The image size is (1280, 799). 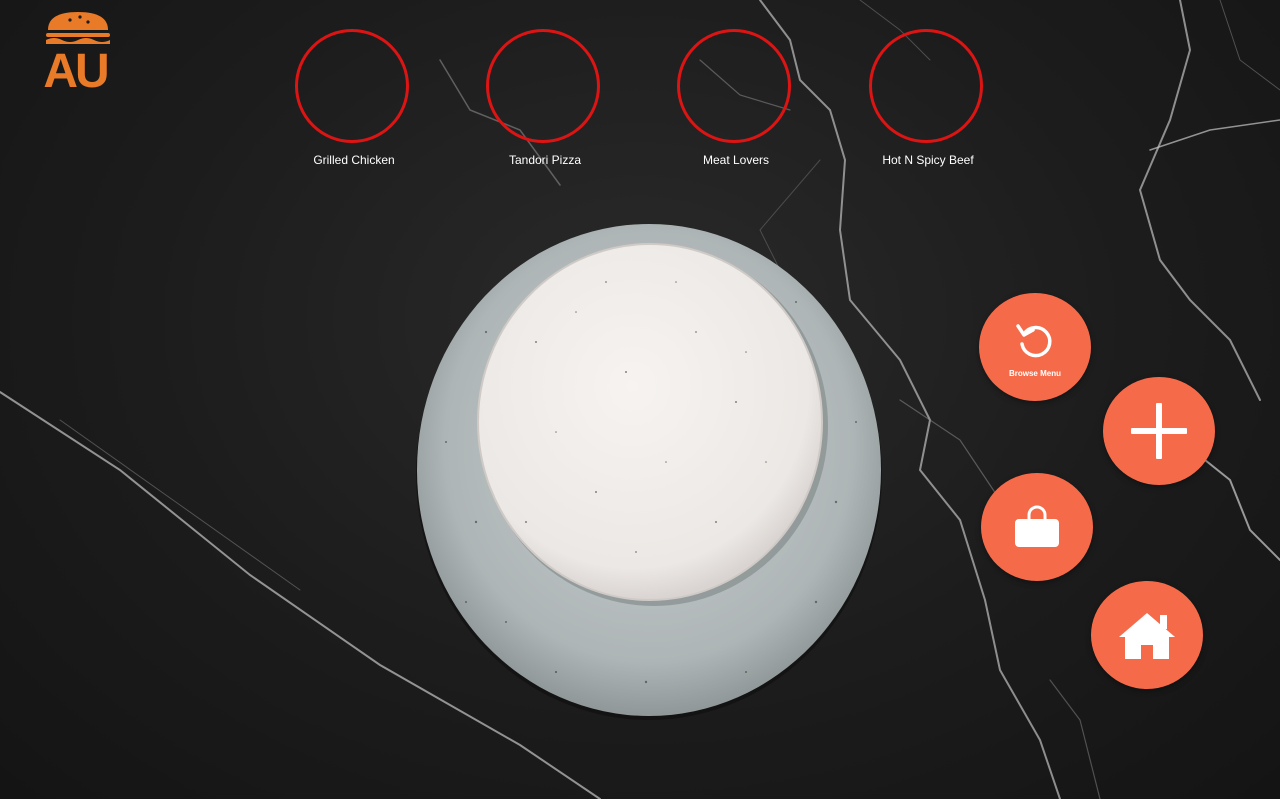 I want to click on plus-icon, so click(x=1159, y=431).